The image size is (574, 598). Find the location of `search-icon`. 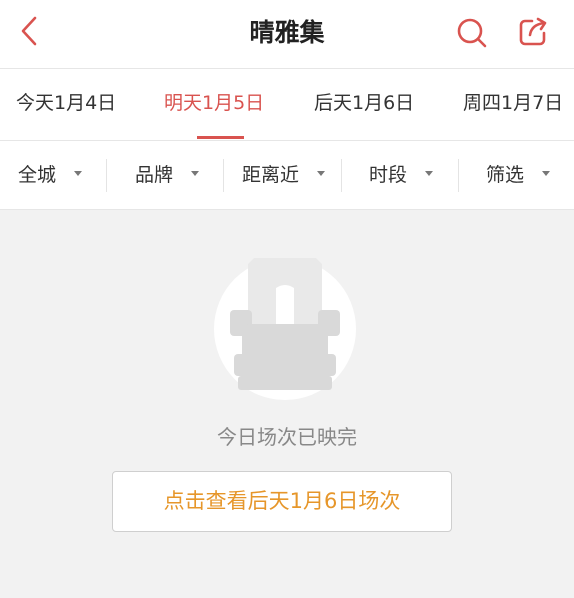

search-icon is located at coordinates (472, 33).